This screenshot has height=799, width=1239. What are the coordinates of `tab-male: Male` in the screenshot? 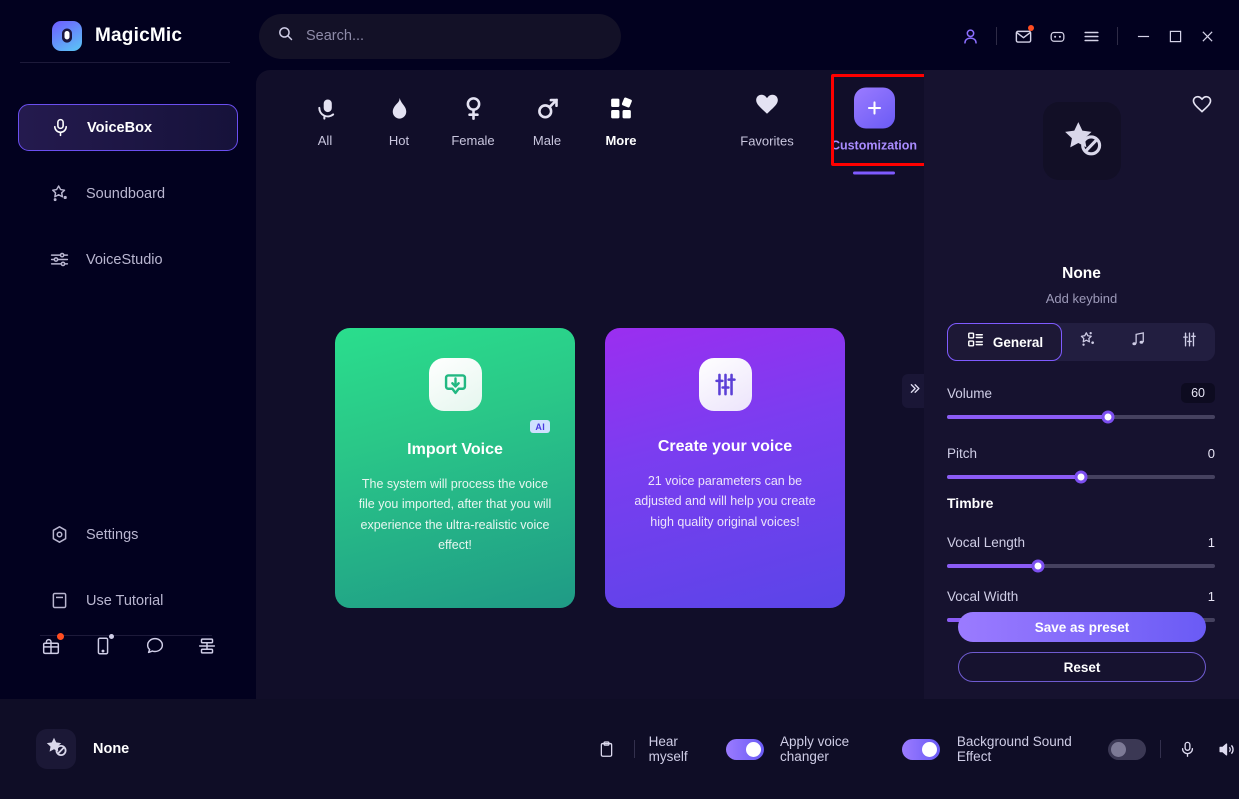 It's located at (547, 120).